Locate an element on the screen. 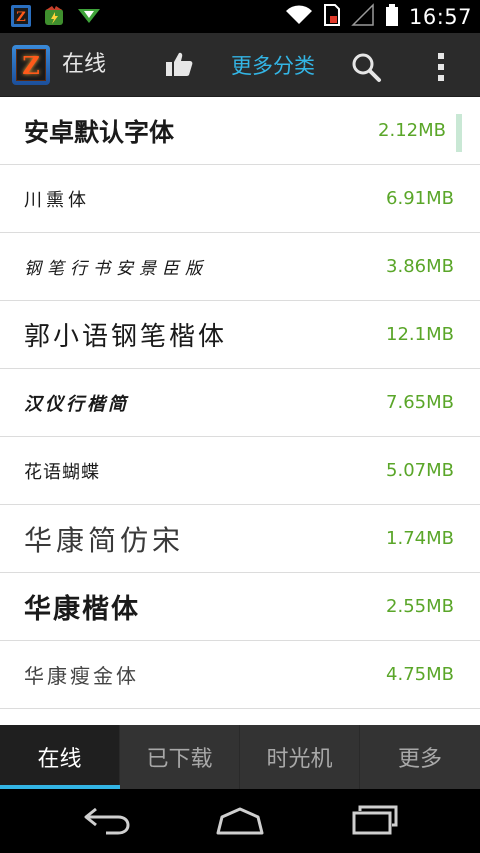 This screenshot has height=853, width=480. font-name: 郭小语钢笔楷体 is located at coordinates (126, 337).